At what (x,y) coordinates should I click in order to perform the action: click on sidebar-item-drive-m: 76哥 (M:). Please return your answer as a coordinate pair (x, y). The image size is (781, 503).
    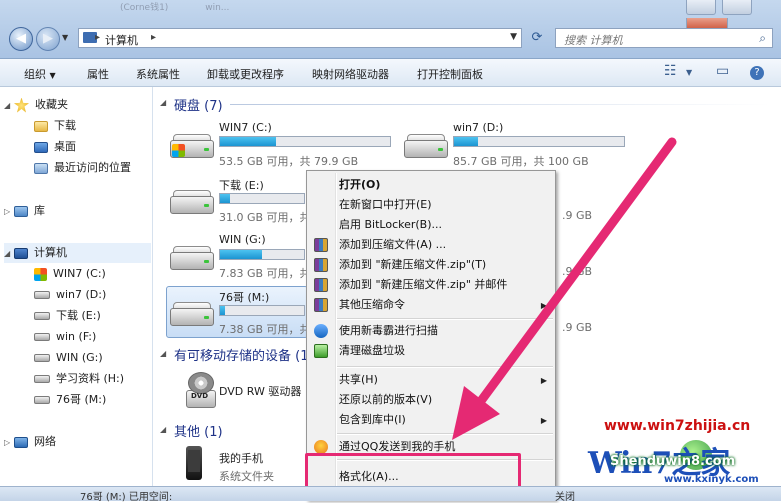
    Looking at the image, I should click on (70, 400).